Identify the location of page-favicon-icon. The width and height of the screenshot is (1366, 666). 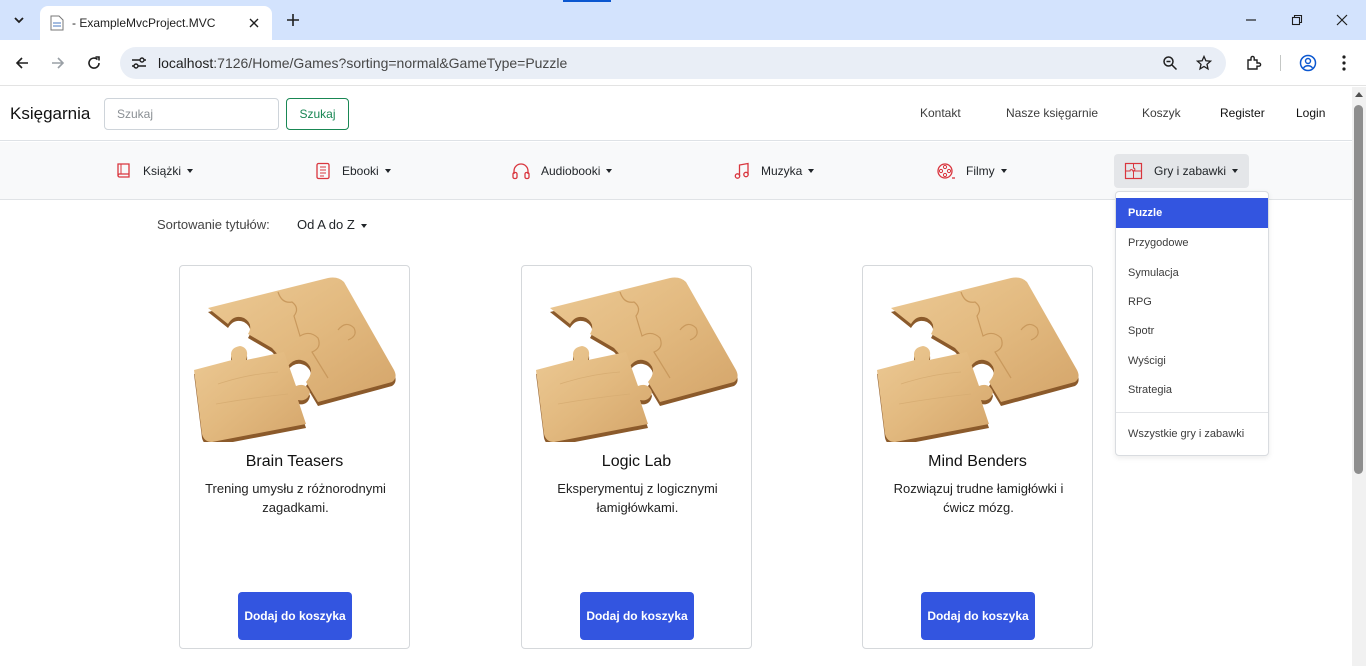
(57, 23).